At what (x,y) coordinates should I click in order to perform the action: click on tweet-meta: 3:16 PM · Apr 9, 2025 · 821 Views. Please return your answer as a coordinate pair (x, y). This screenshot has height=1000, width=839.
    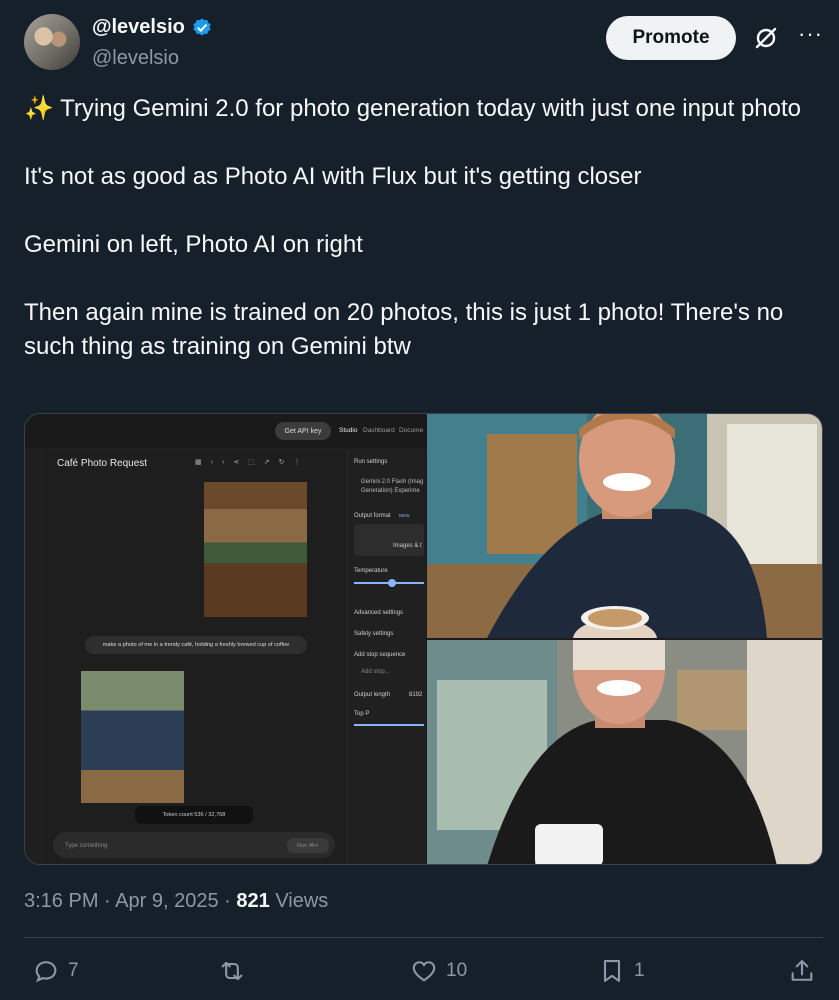
    Looking at the image, I should click on (176, 901).